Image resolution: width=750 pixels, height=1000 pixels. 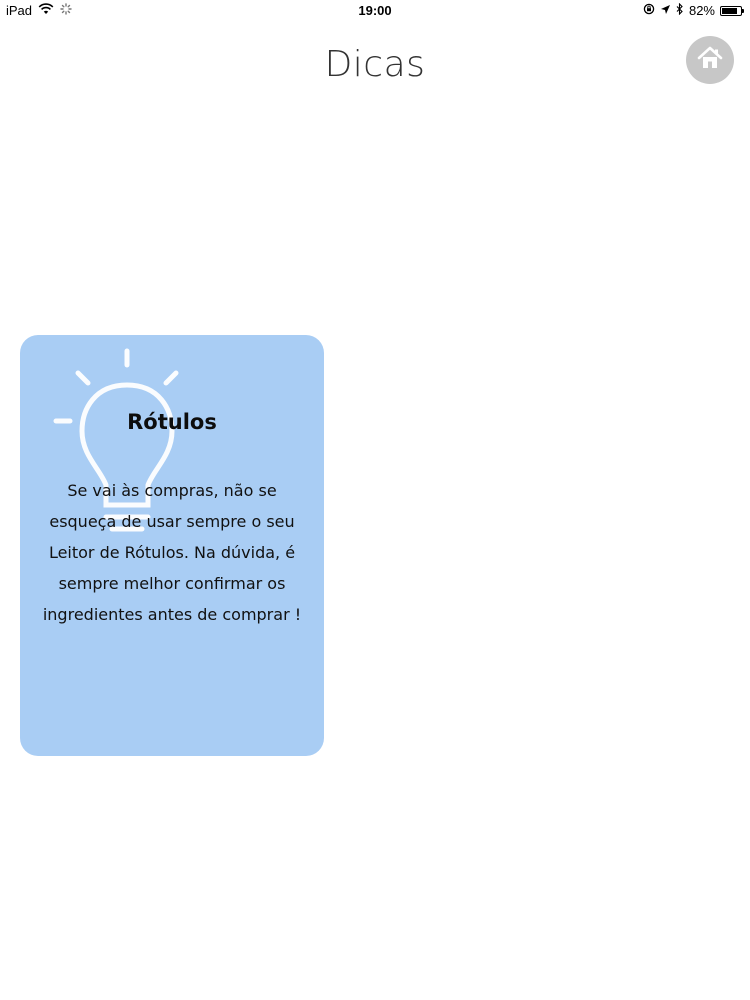 I want to click on status-bar: iPad 19:00 82%, so click(x=375, y=11).